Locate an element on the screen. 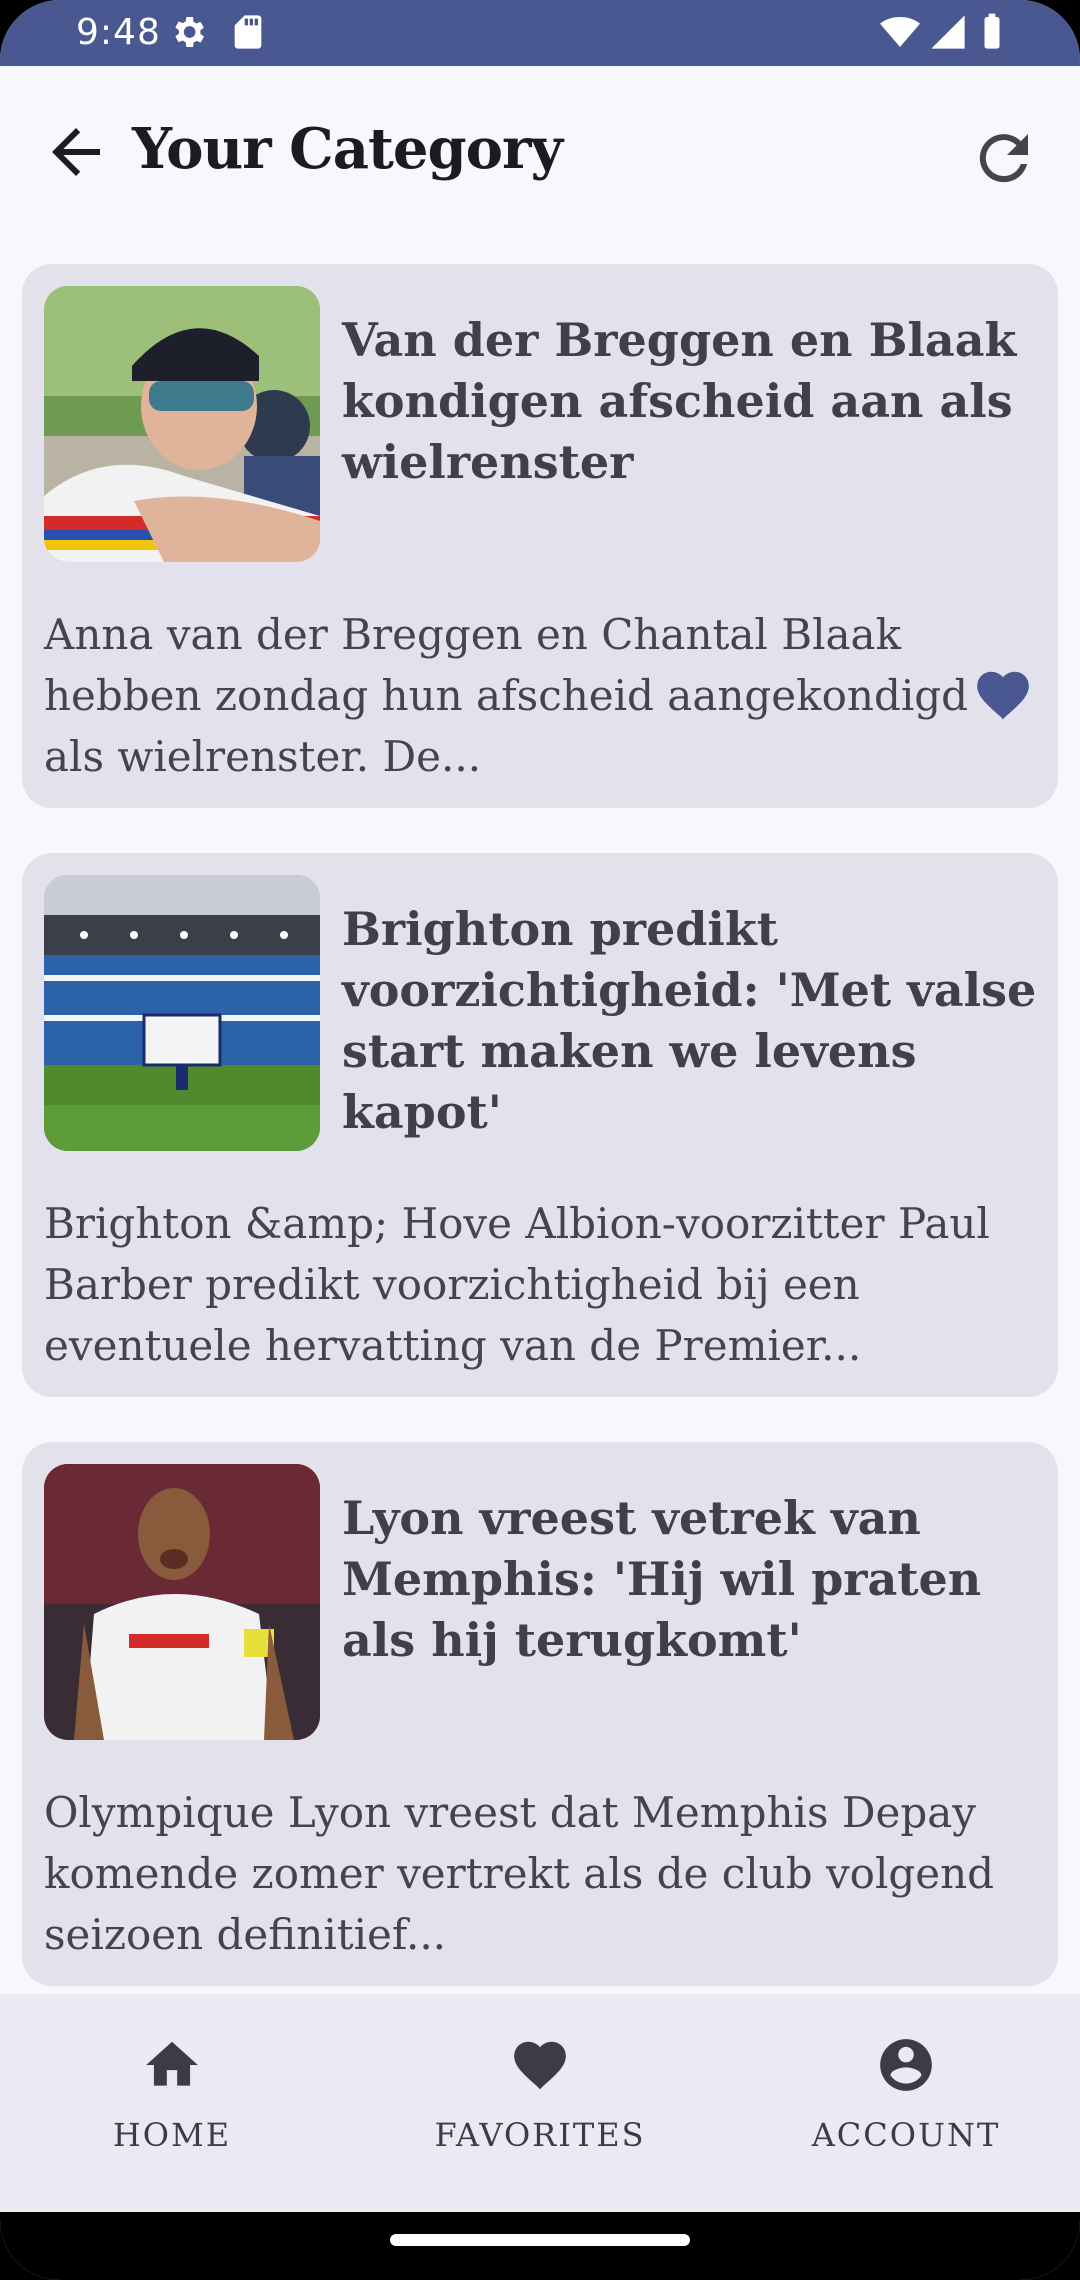  home-gesture-handle is located at coordinates (540, 2240).